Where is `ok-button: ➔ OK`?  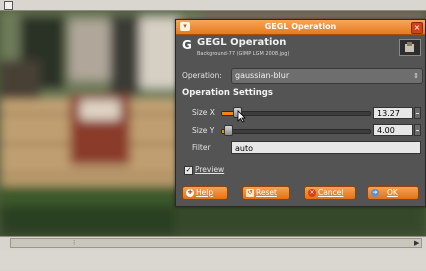
ok-button: ➔ OK is located at coordinates (393, 193).